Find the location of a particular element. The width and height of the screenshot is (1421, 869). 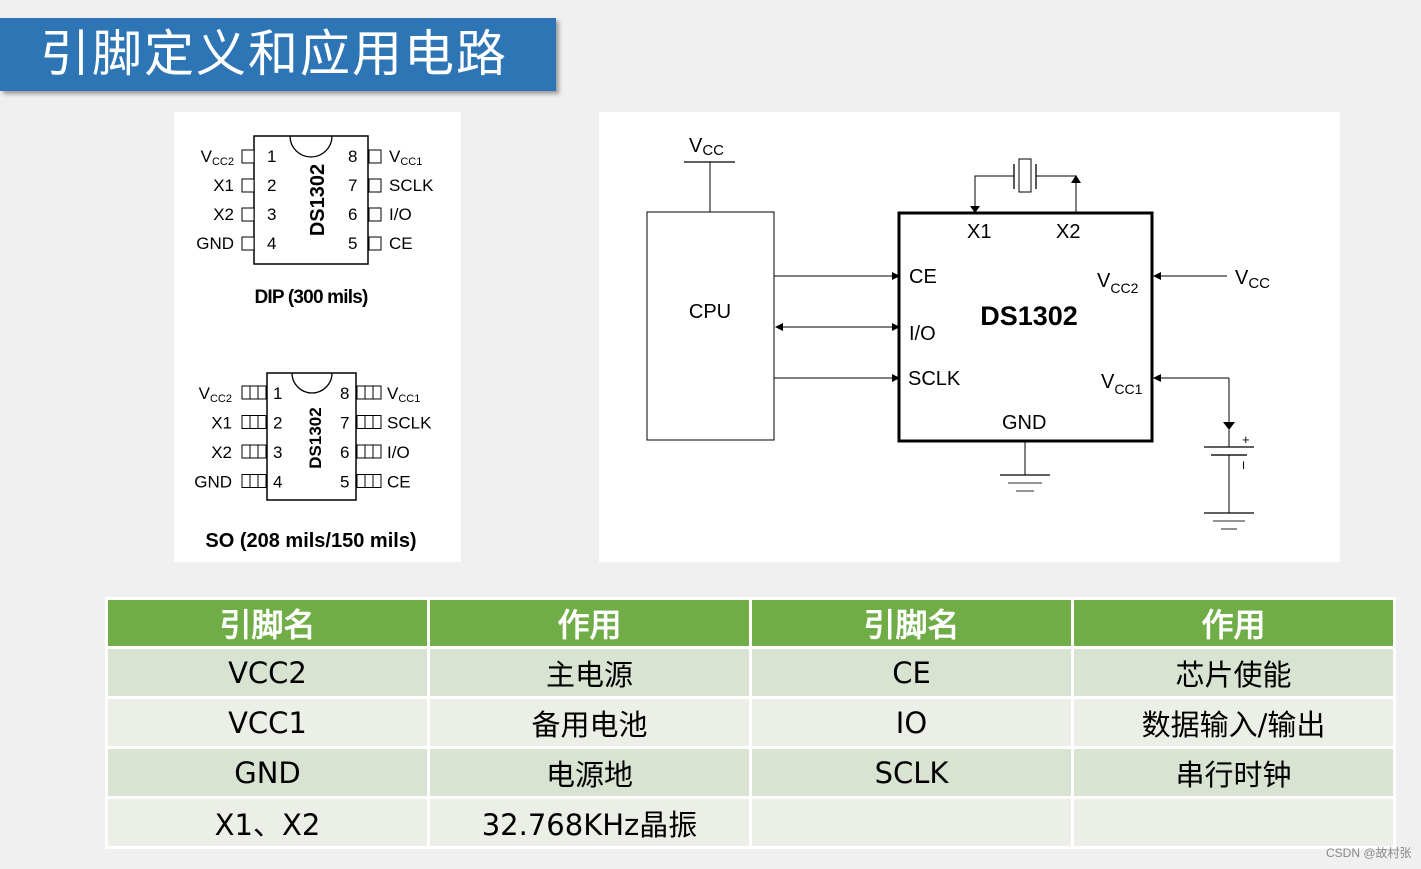

x1-wire is located at coordinates (994, 194).